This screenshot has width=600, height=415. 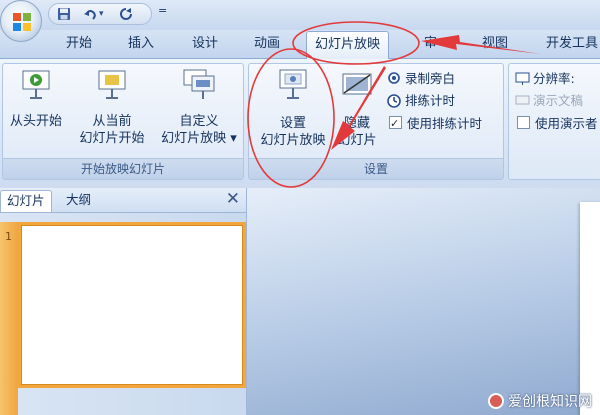 What do you see at coordinates (293, 108) in the screenshot?
I see `setup-slide-show-button: 设置 幻灯片放映` at bounding box center [293, 108].